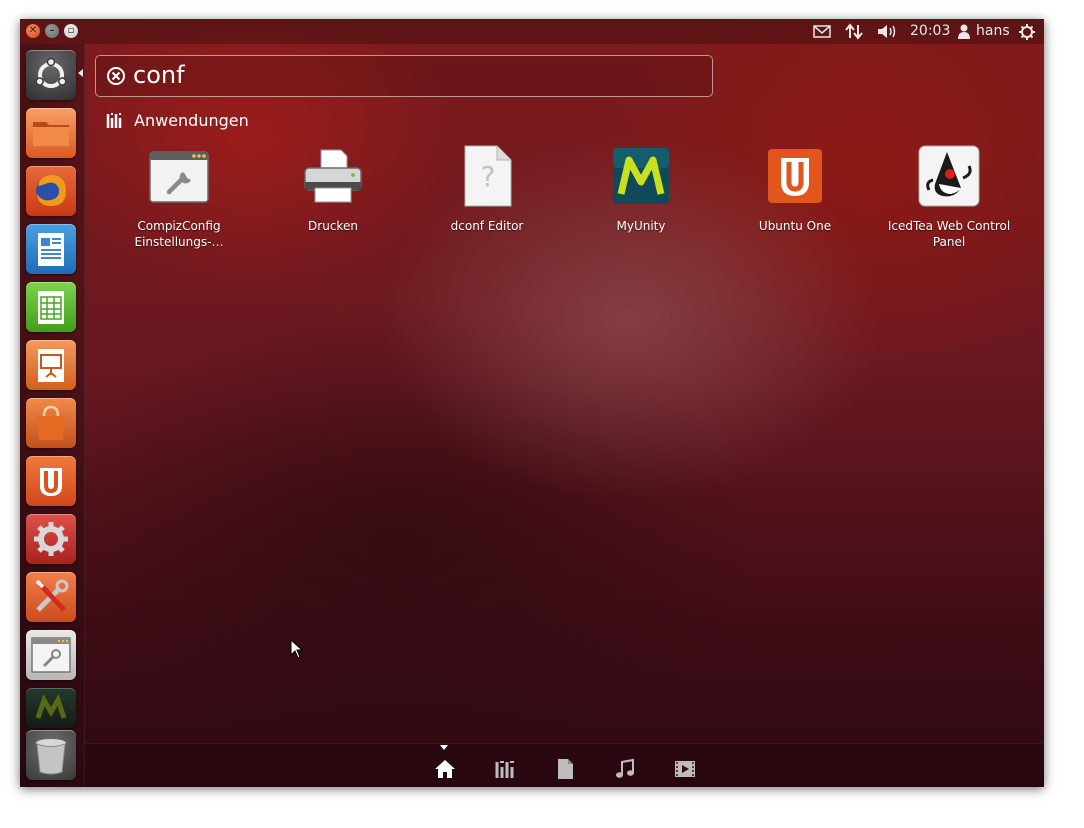 Image resolution: width=1084 pixels, height=828 pixels. I want to click on user-name: hans, so click(993, 31).